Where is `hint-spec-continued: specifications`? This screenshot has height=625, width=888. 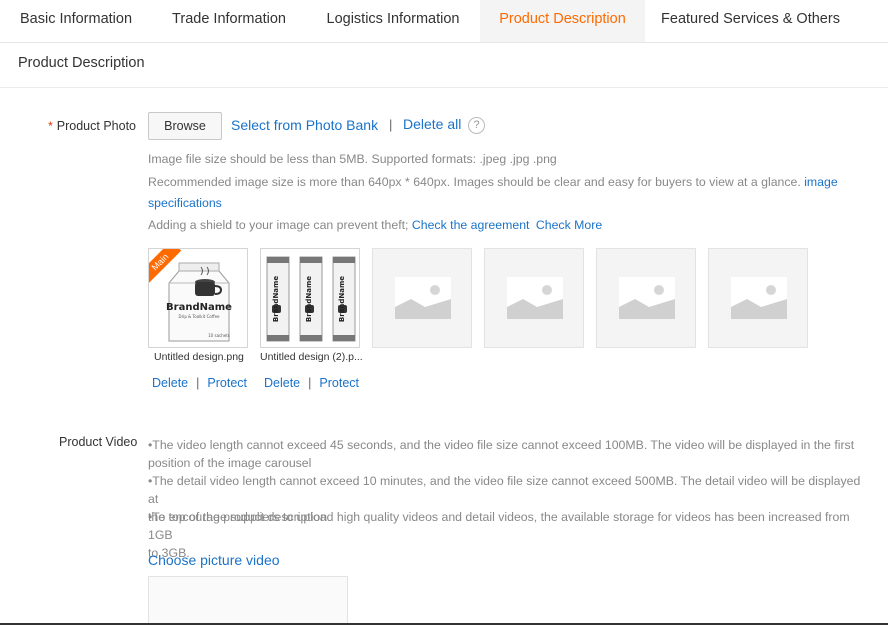
hint-spec-continued: specifications is located at coordinates (185, 203).